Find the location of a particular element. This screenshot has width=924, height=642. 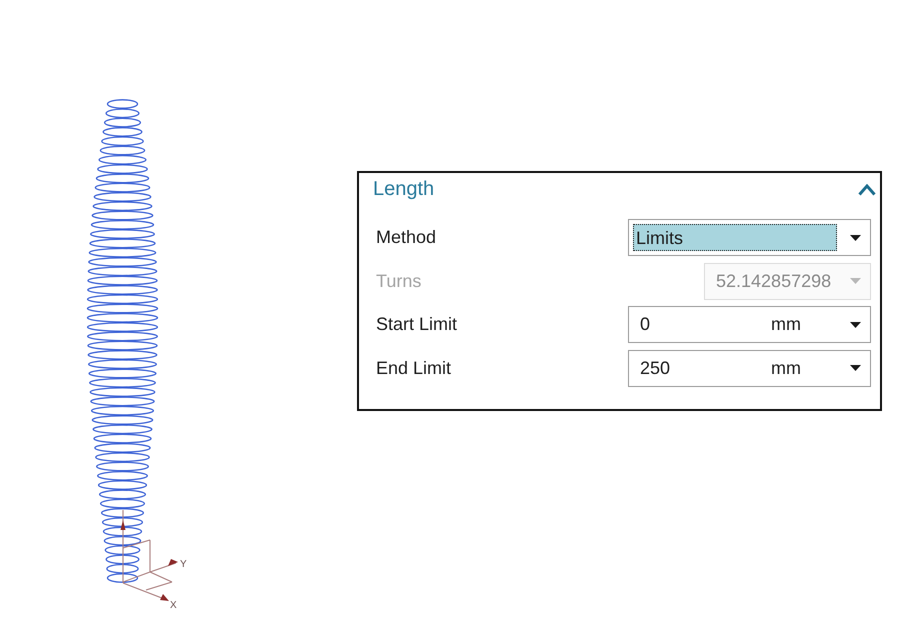

number-field: 52.142857298 is located at coordinates (787, 281).